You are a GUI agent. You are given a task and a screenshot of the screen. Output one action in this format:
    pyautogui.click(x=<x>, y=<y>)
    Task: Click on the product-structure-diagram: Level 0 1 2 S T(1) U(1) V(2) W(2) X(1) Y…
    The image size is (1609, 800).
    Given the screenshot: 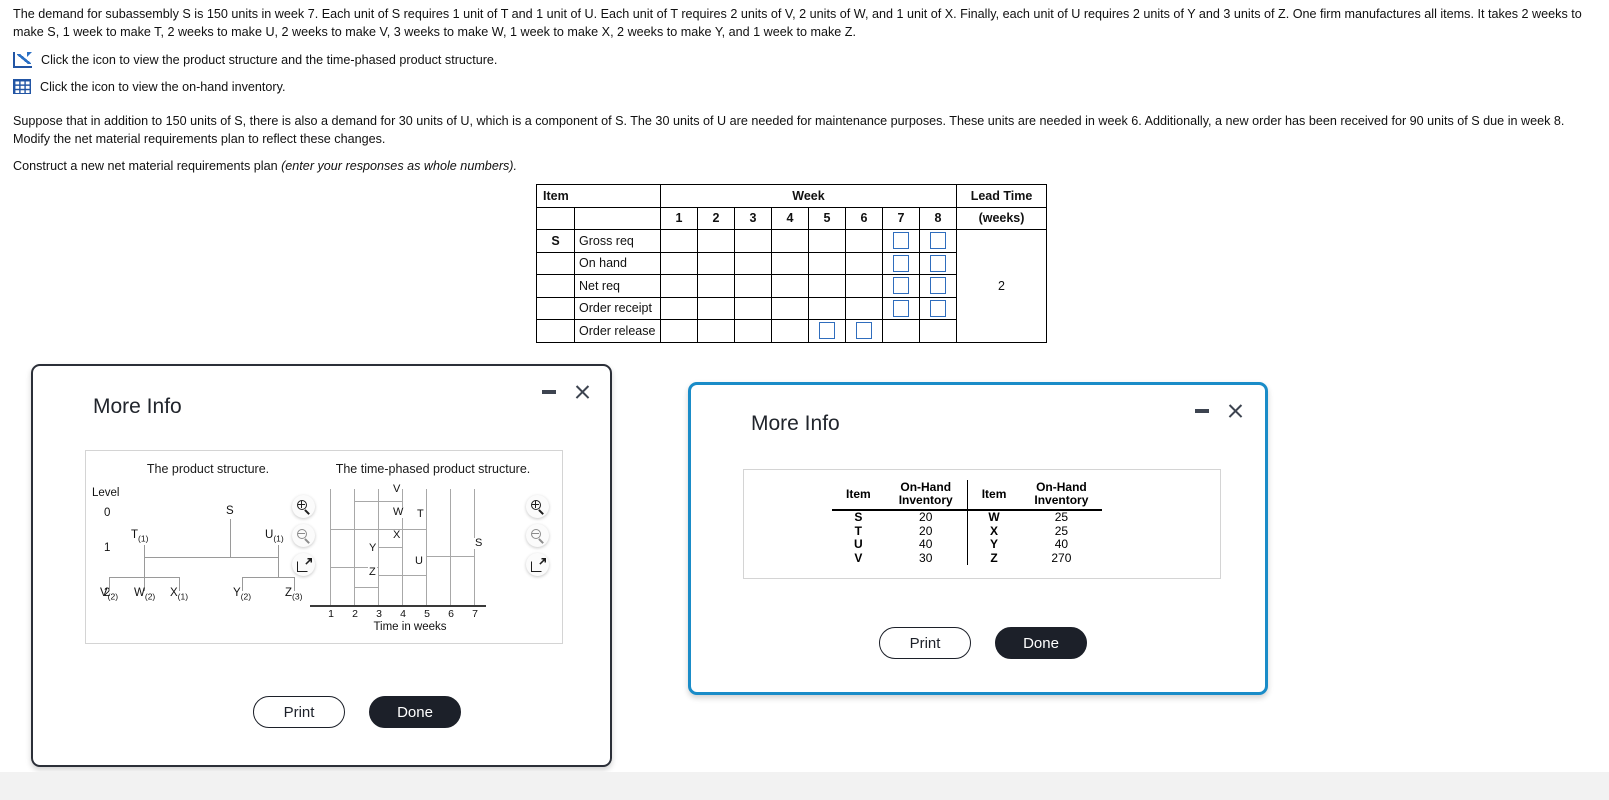 What is the action you would take?
    pyautogui.click(x=197, y=558)
    